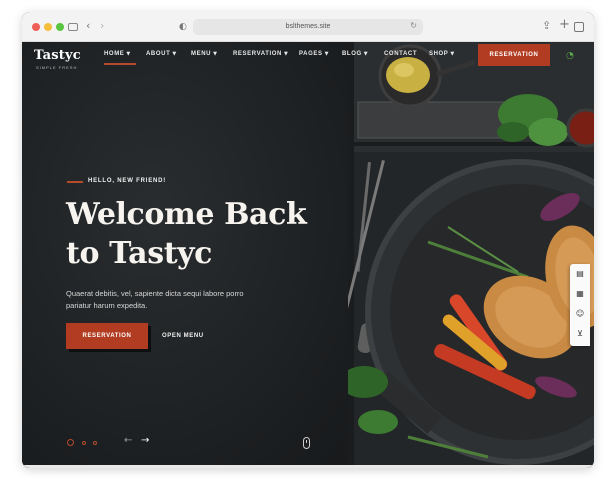 Image resolution: width=615 pixels, height=498 pixels. Describe the element at coordinates (75, 182) in the screenshot. I see `eyebrow-divider` at that location.